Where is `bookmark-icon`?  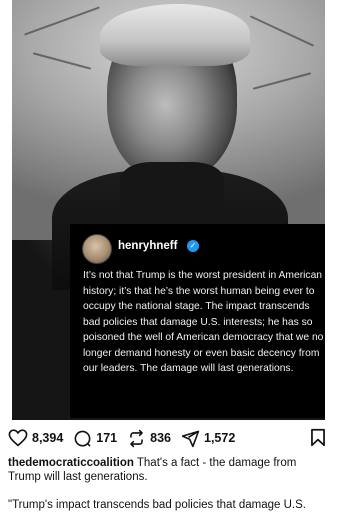
bookmark-icon is located at coordinates (318, 437).